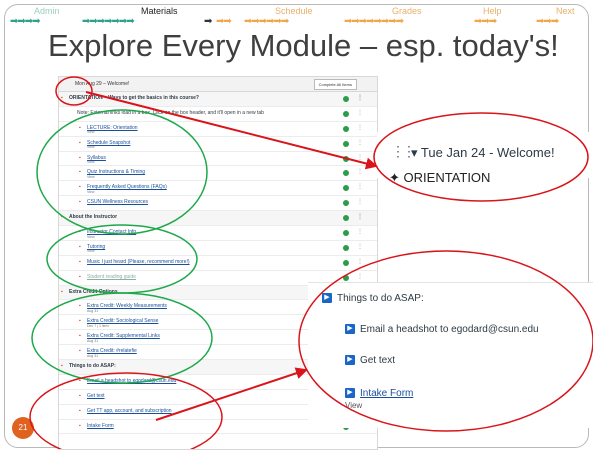 This screenshot has height=450, width=593. I want to click on zoom-header-ellipse, so click(481, 157).